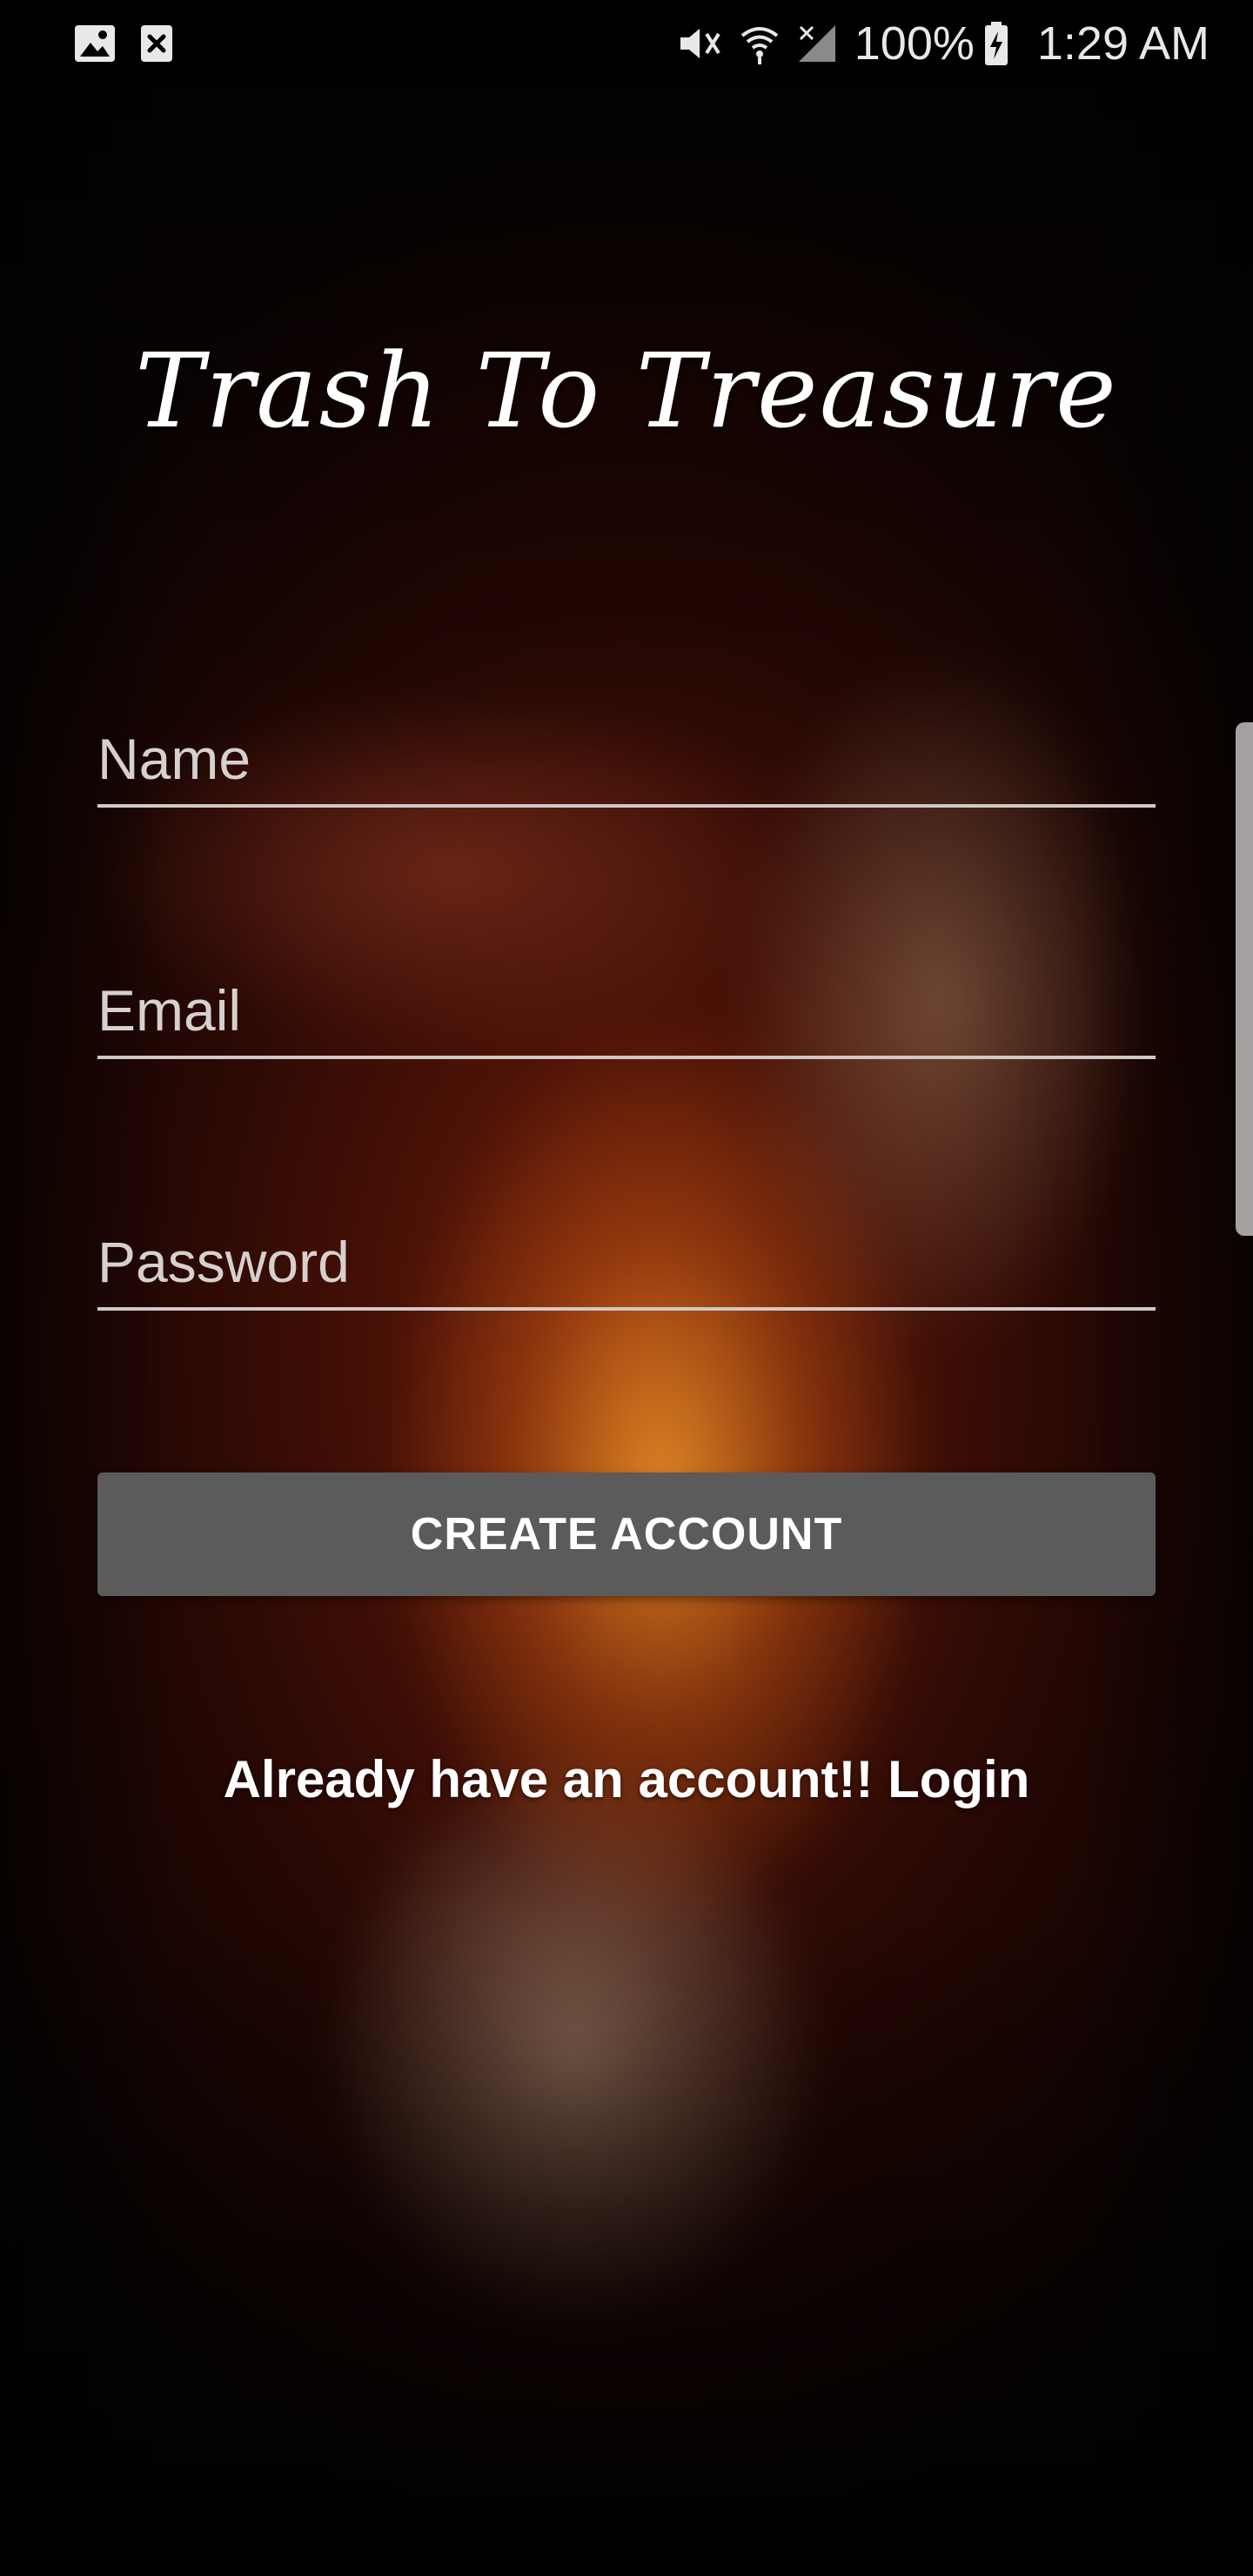 The width and height of the screenshot is (1253, 2576). I want to click on status-bar-right: 100% 1:29 AM, so click(942, 43).